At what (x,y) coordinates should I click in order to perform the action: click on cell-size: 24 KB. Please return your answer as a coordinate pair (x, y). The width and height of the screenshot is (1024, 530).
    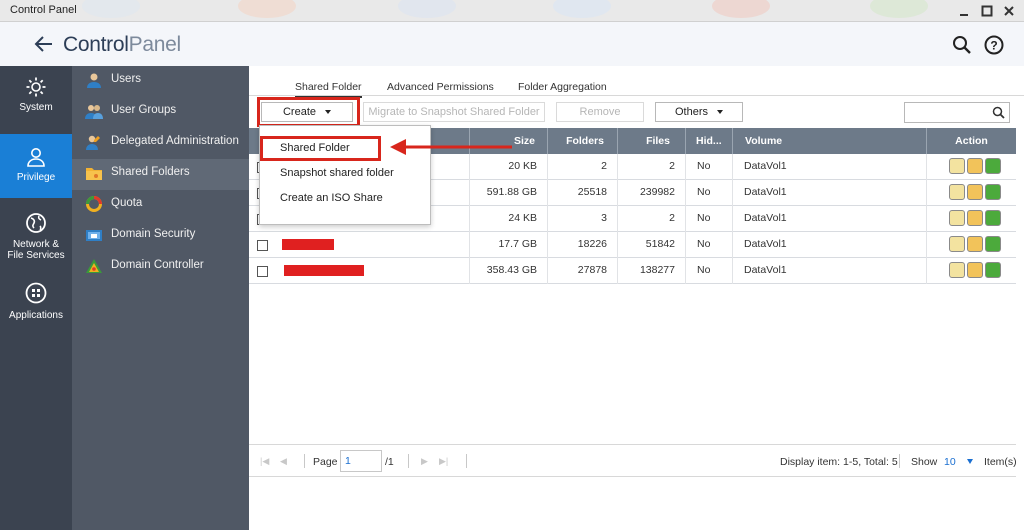
    Looking at the image, I should click on (508, 219).